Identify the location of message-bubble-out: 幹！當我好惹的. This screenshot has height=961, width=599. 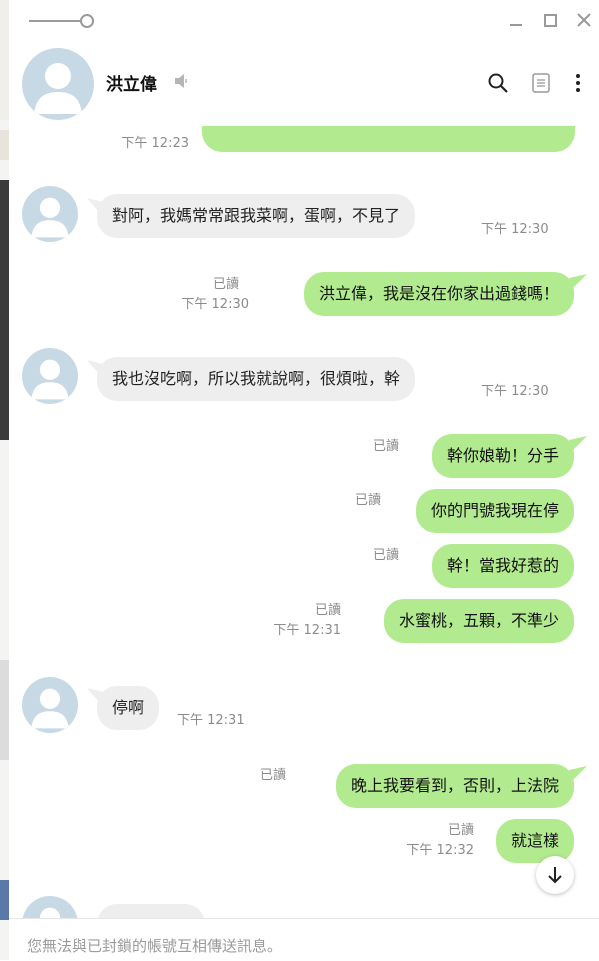
(502, 566).